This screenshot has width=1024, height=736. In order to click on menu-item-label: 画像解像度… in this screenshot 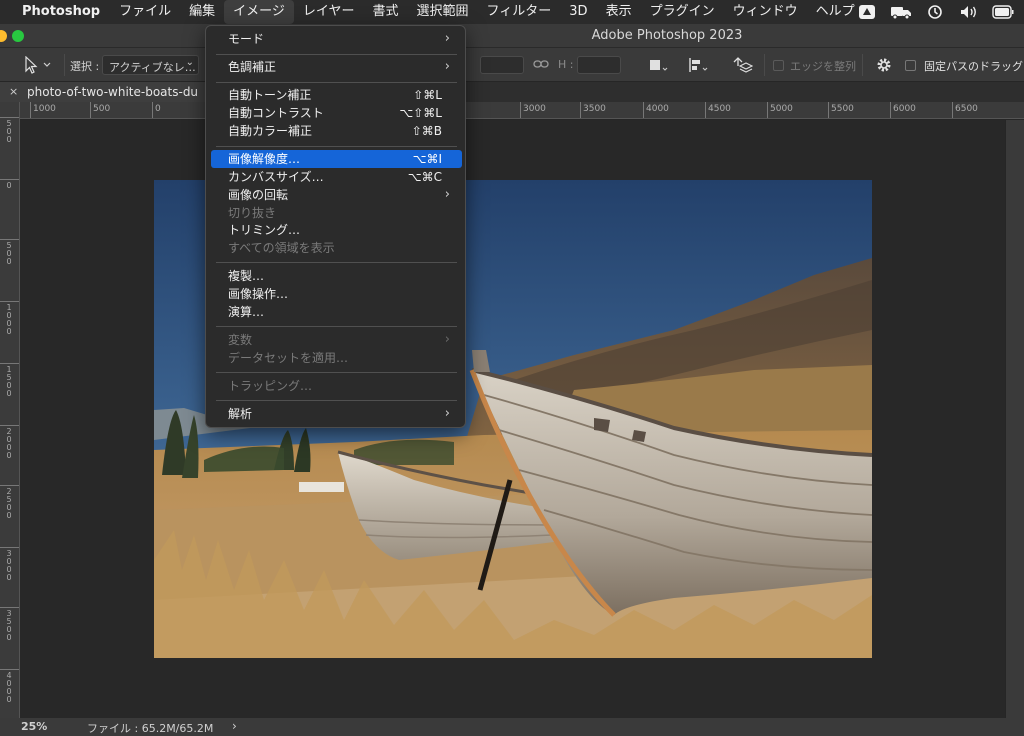, I will do `click(264, 159)`.